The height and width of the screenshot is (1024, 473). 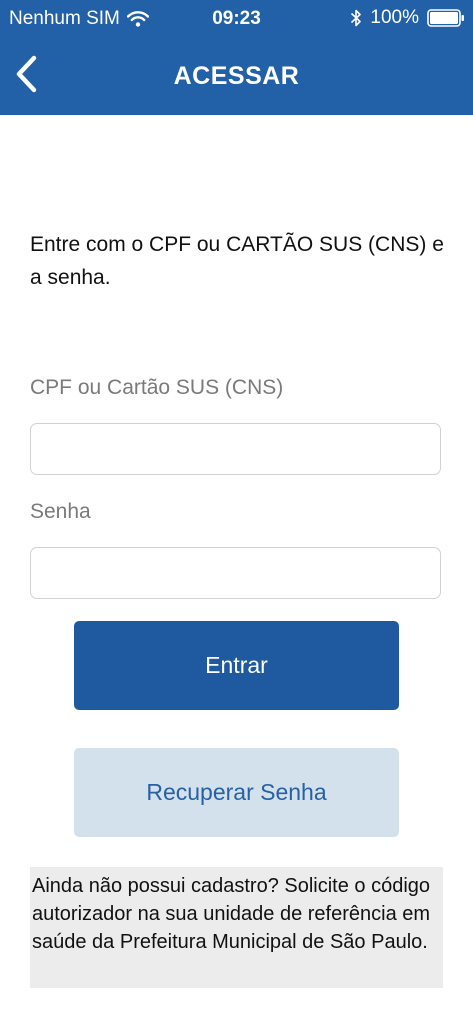 I want to click on battery-percent: 100%, so click(x=394, y=17).